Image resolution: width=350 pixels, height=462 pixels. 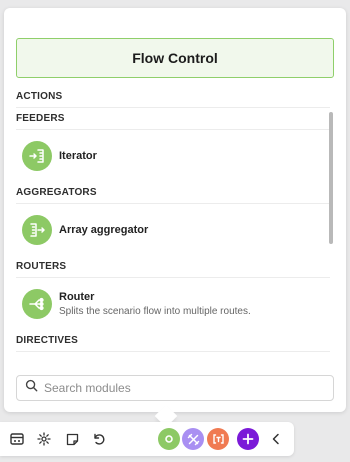 I want to click on module-title: Router, so click(x=77, y=297).